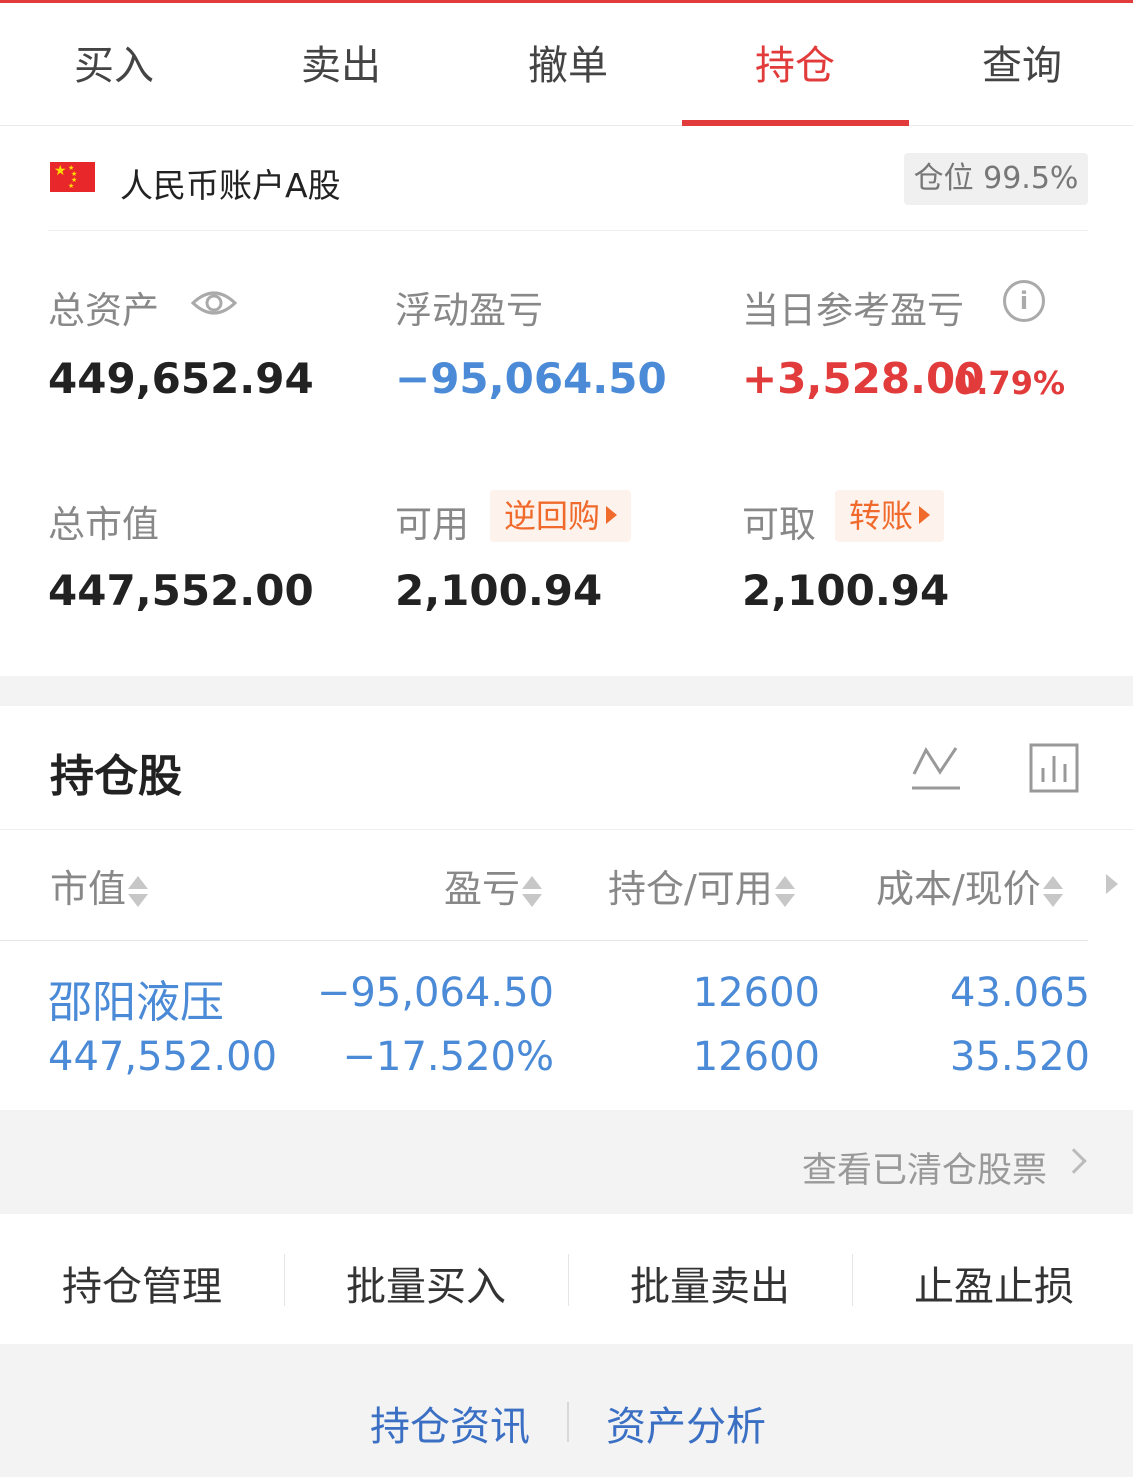  Describe the element at coordinates (1024, 301) in the screenshot. I see `info-icon: i` at that location.